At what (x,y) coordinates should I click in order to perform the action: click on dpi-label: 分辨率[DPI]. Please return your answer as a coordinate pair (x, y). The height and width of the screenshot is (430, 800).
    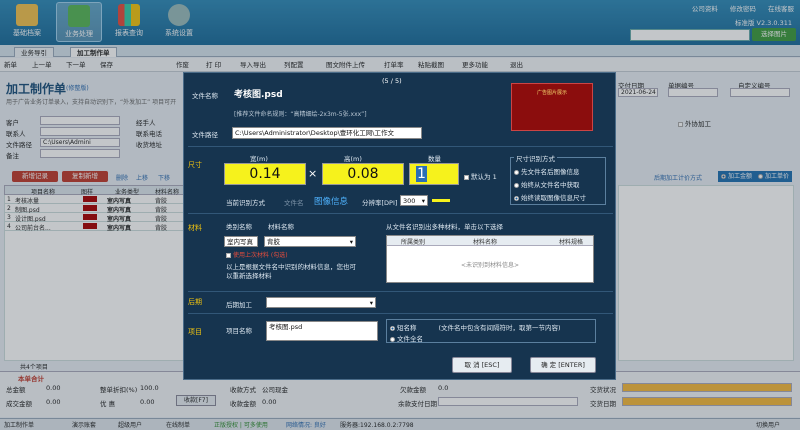
    Looking at the image, I should click on (380, 203).